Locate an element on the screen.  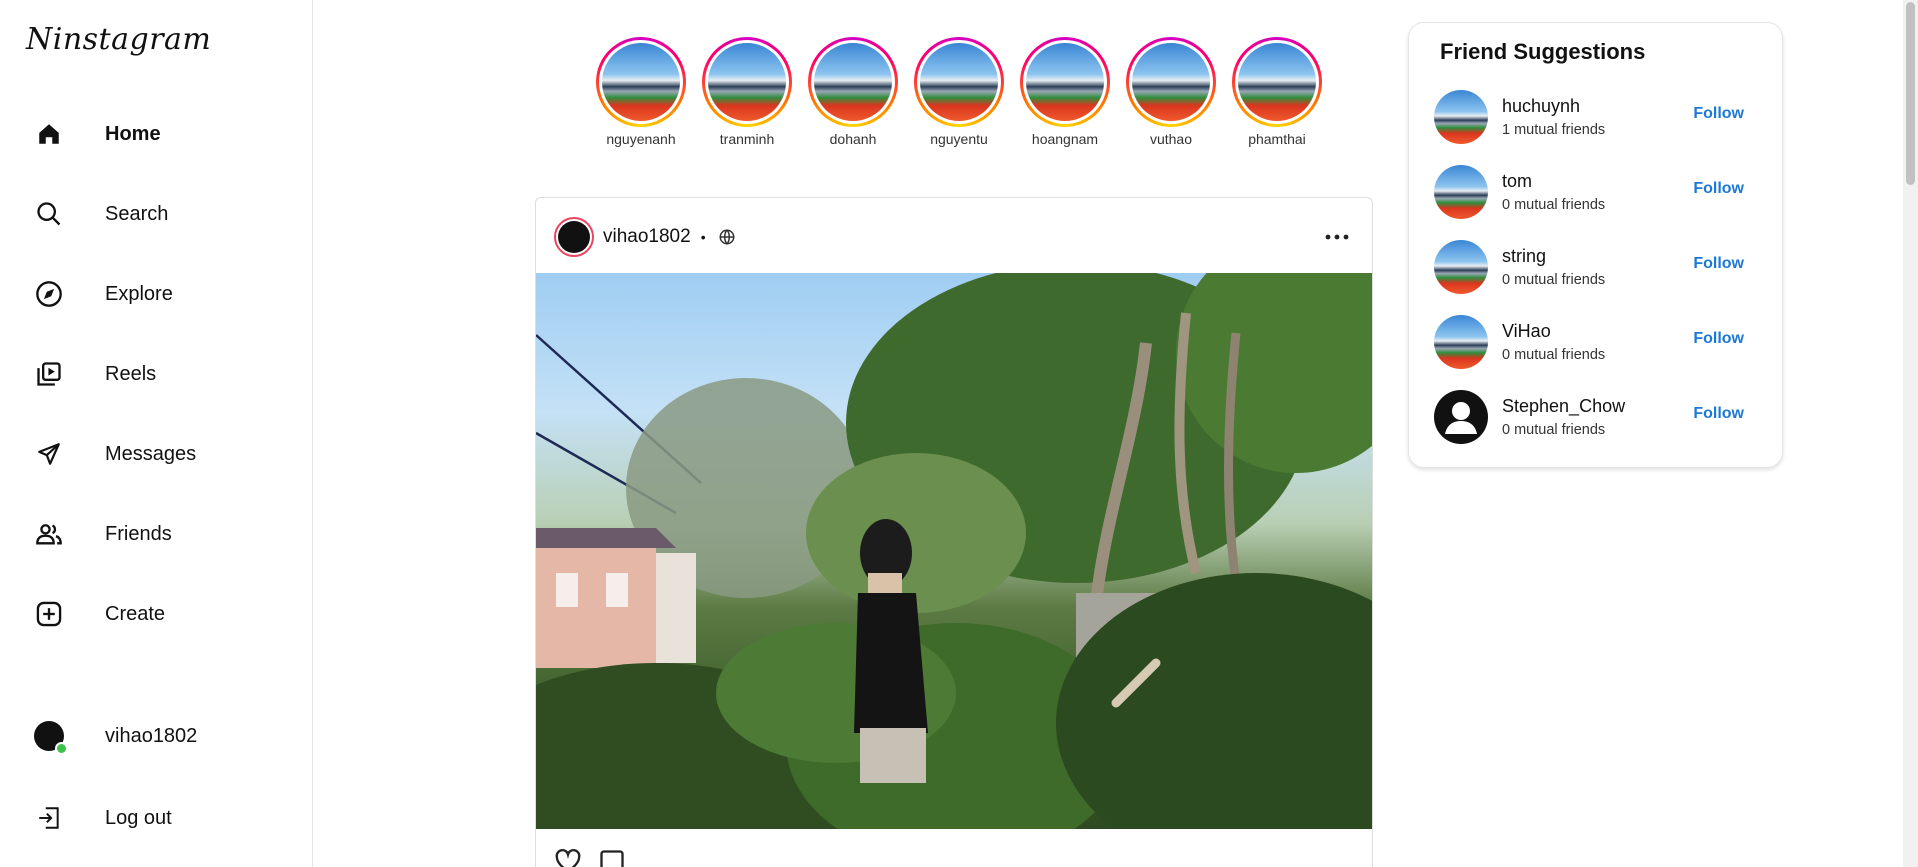
story-username: nguyentu is located at coordinates (959, 139).